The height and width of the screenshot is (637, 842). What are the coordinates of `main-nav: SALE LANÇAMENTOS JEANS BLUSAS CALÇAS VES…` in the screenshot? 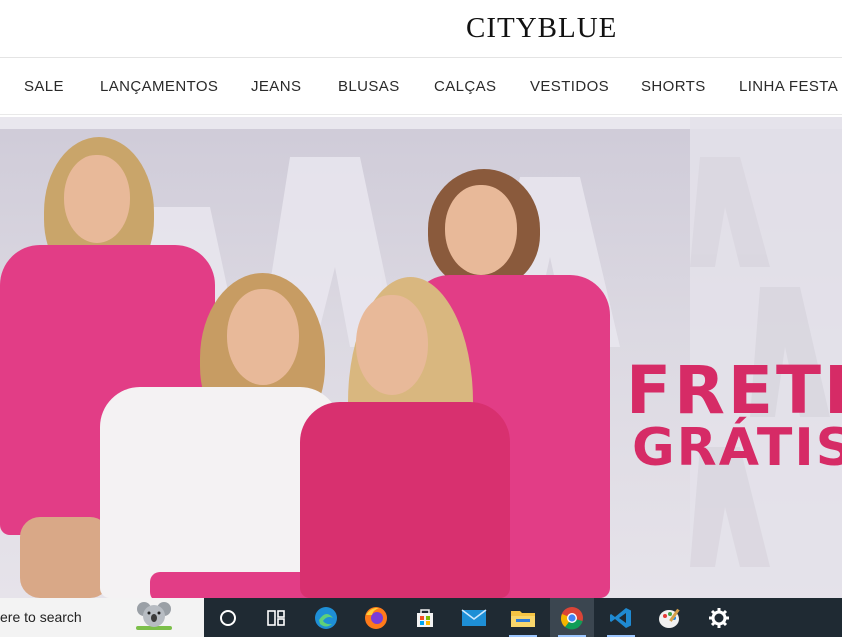 It's located at (421, 87).